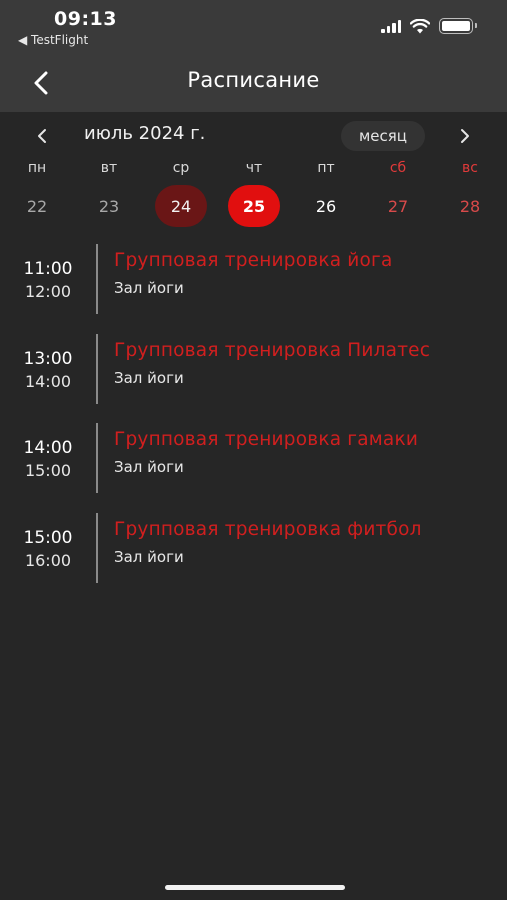 Image resolution: width=507 pixels, height=900 pixels. I want to click on chevron-right-icon, so click(465, 136).